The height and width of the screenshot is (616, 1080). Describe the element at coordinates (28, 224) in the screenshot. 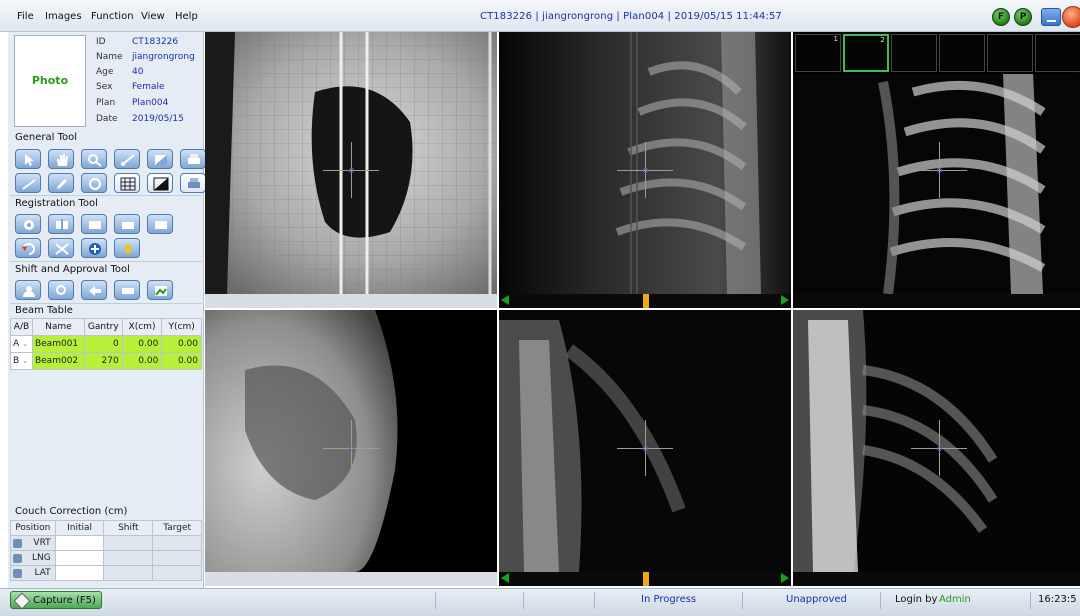

I see `register-auto-icon` at that location.